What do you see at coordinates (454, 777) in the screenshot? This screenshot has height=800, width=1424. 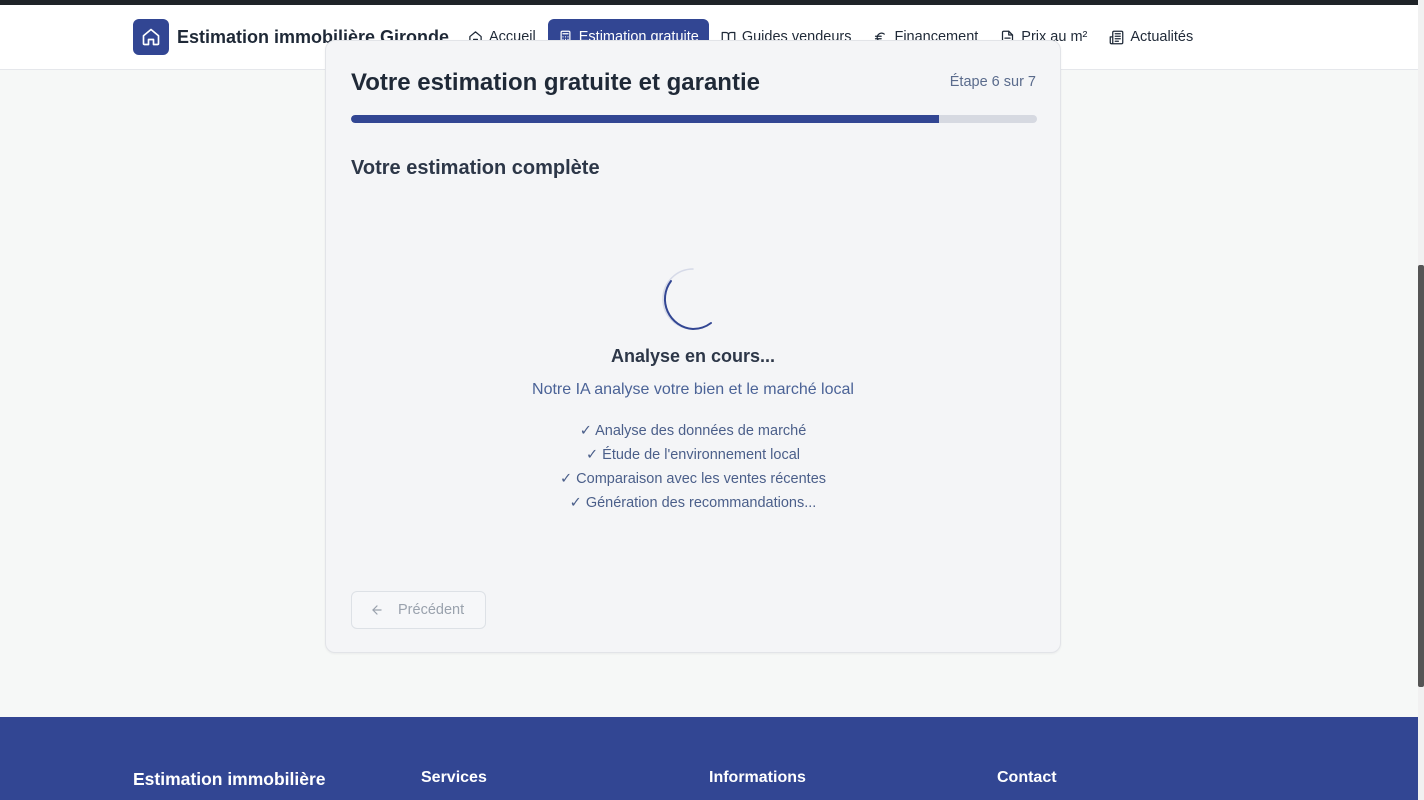 I see `footer-heading-services: Services` at bounding box center [454, 777].